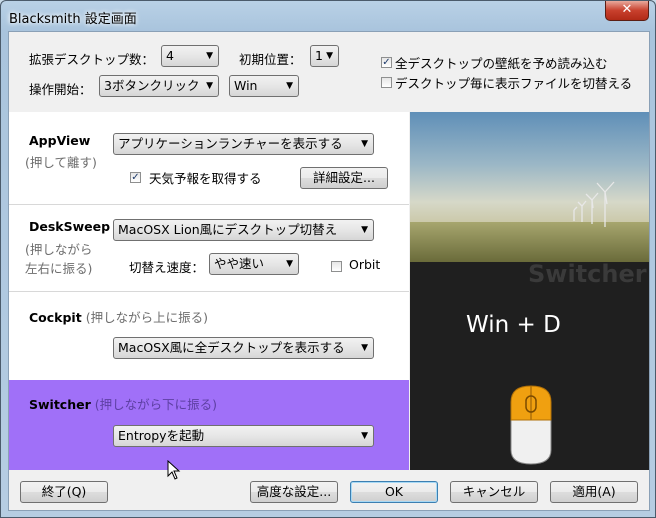 This screenshot has width=656, height=518. Describe the element at coordinates (167, 267) in the screenshot. I see `speed-label: 切替え速度：` at that location.